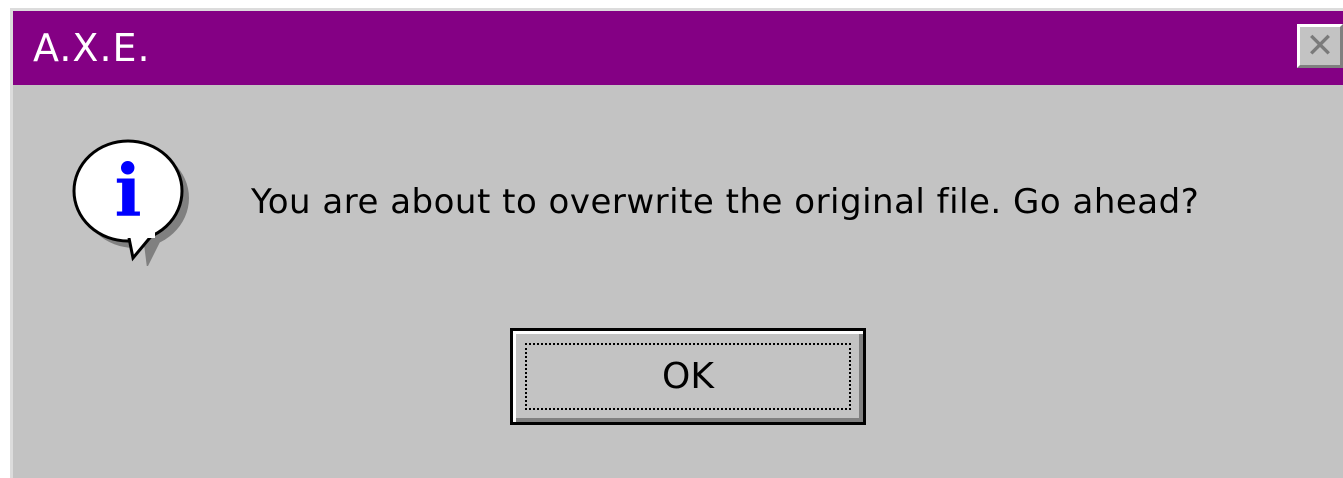 This screenshot has width=1343, height=478. I want to click on info-icon: i, so click(130, 202).